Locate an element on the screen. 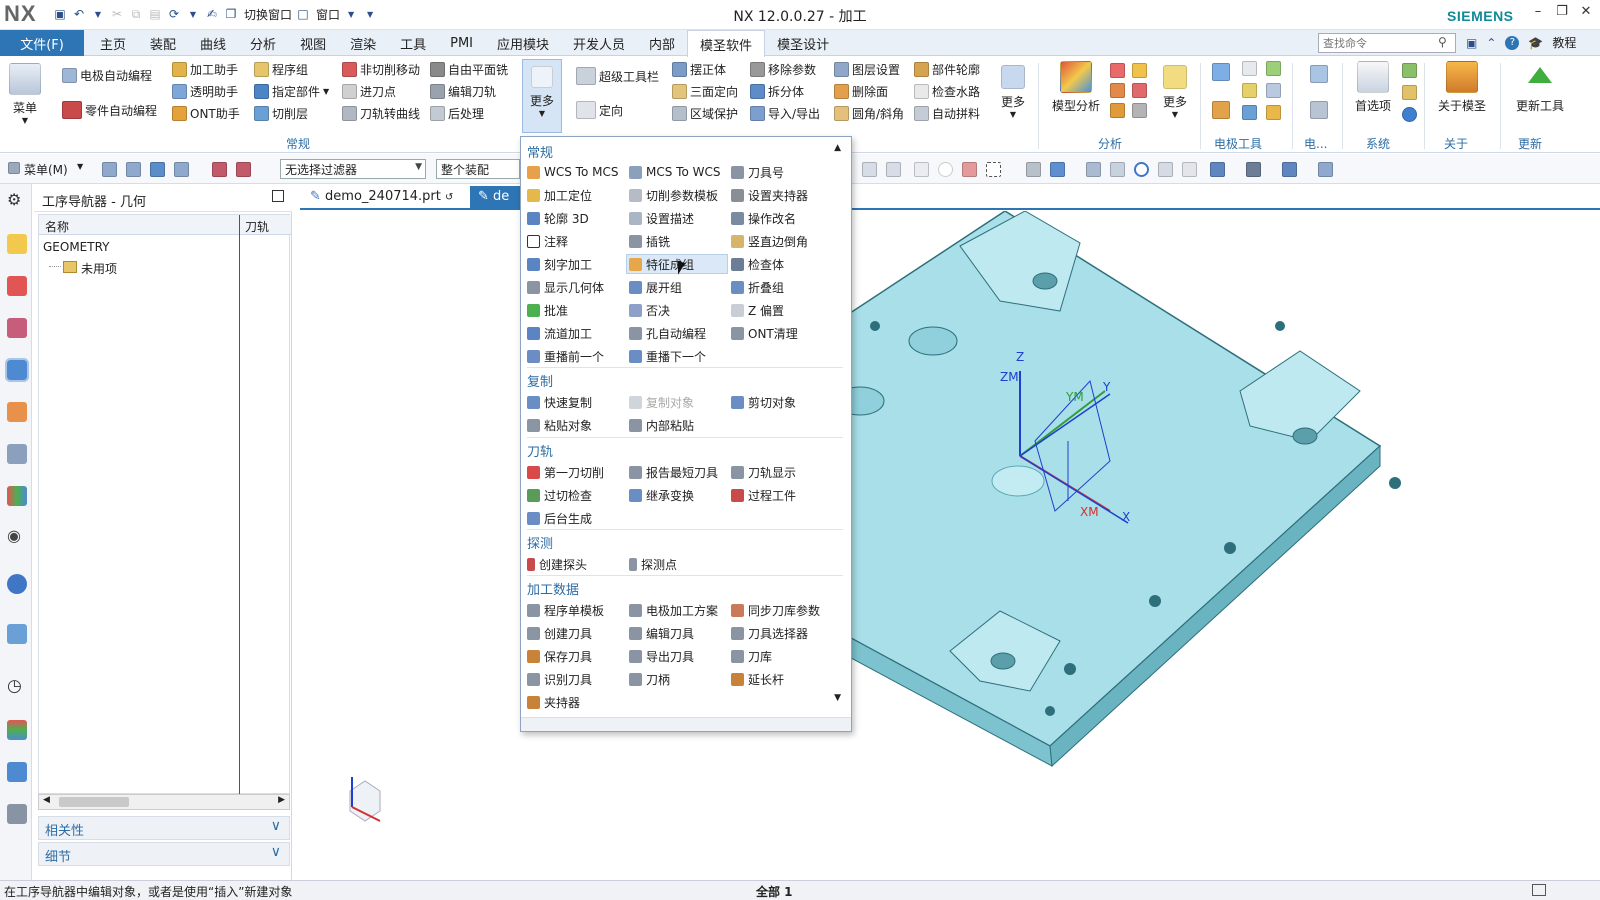 The image size is (1600, 900). tab-view: 视图 is located at coordinates (313, 43).